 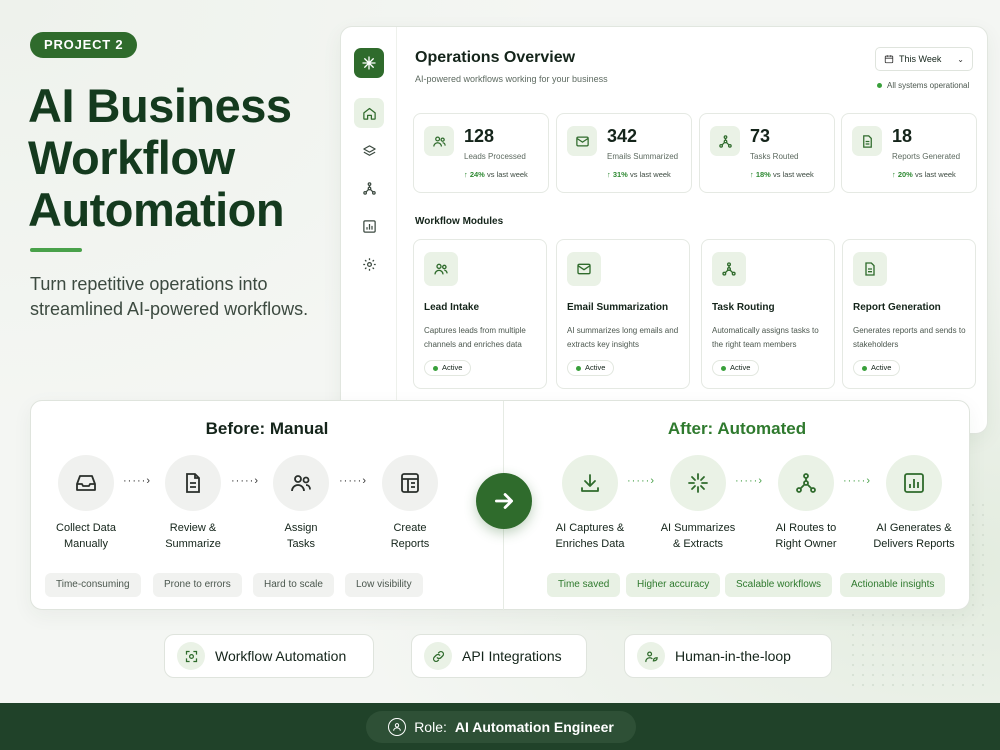 I want to click on stat-trend: ↑ 20% vs last week, so click(x=924, y=174).